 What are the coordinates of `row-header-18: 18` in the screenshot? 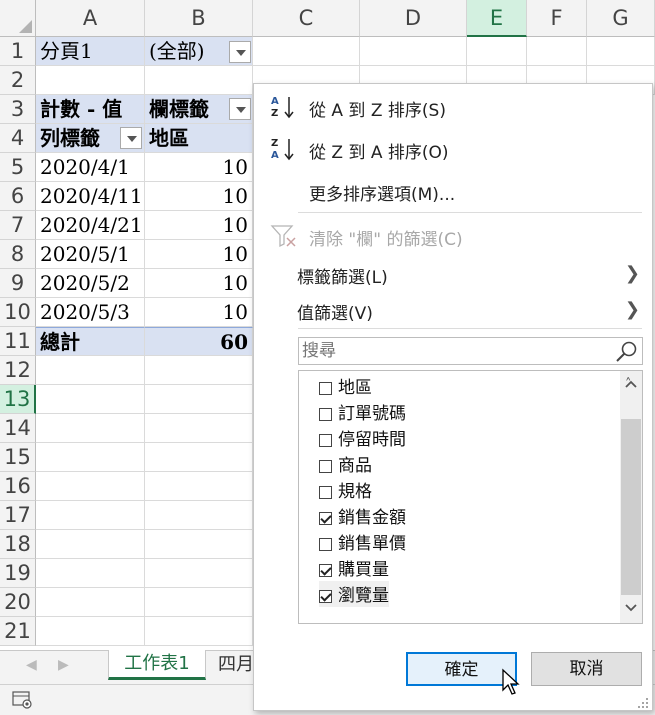 It's located at (18, 544).